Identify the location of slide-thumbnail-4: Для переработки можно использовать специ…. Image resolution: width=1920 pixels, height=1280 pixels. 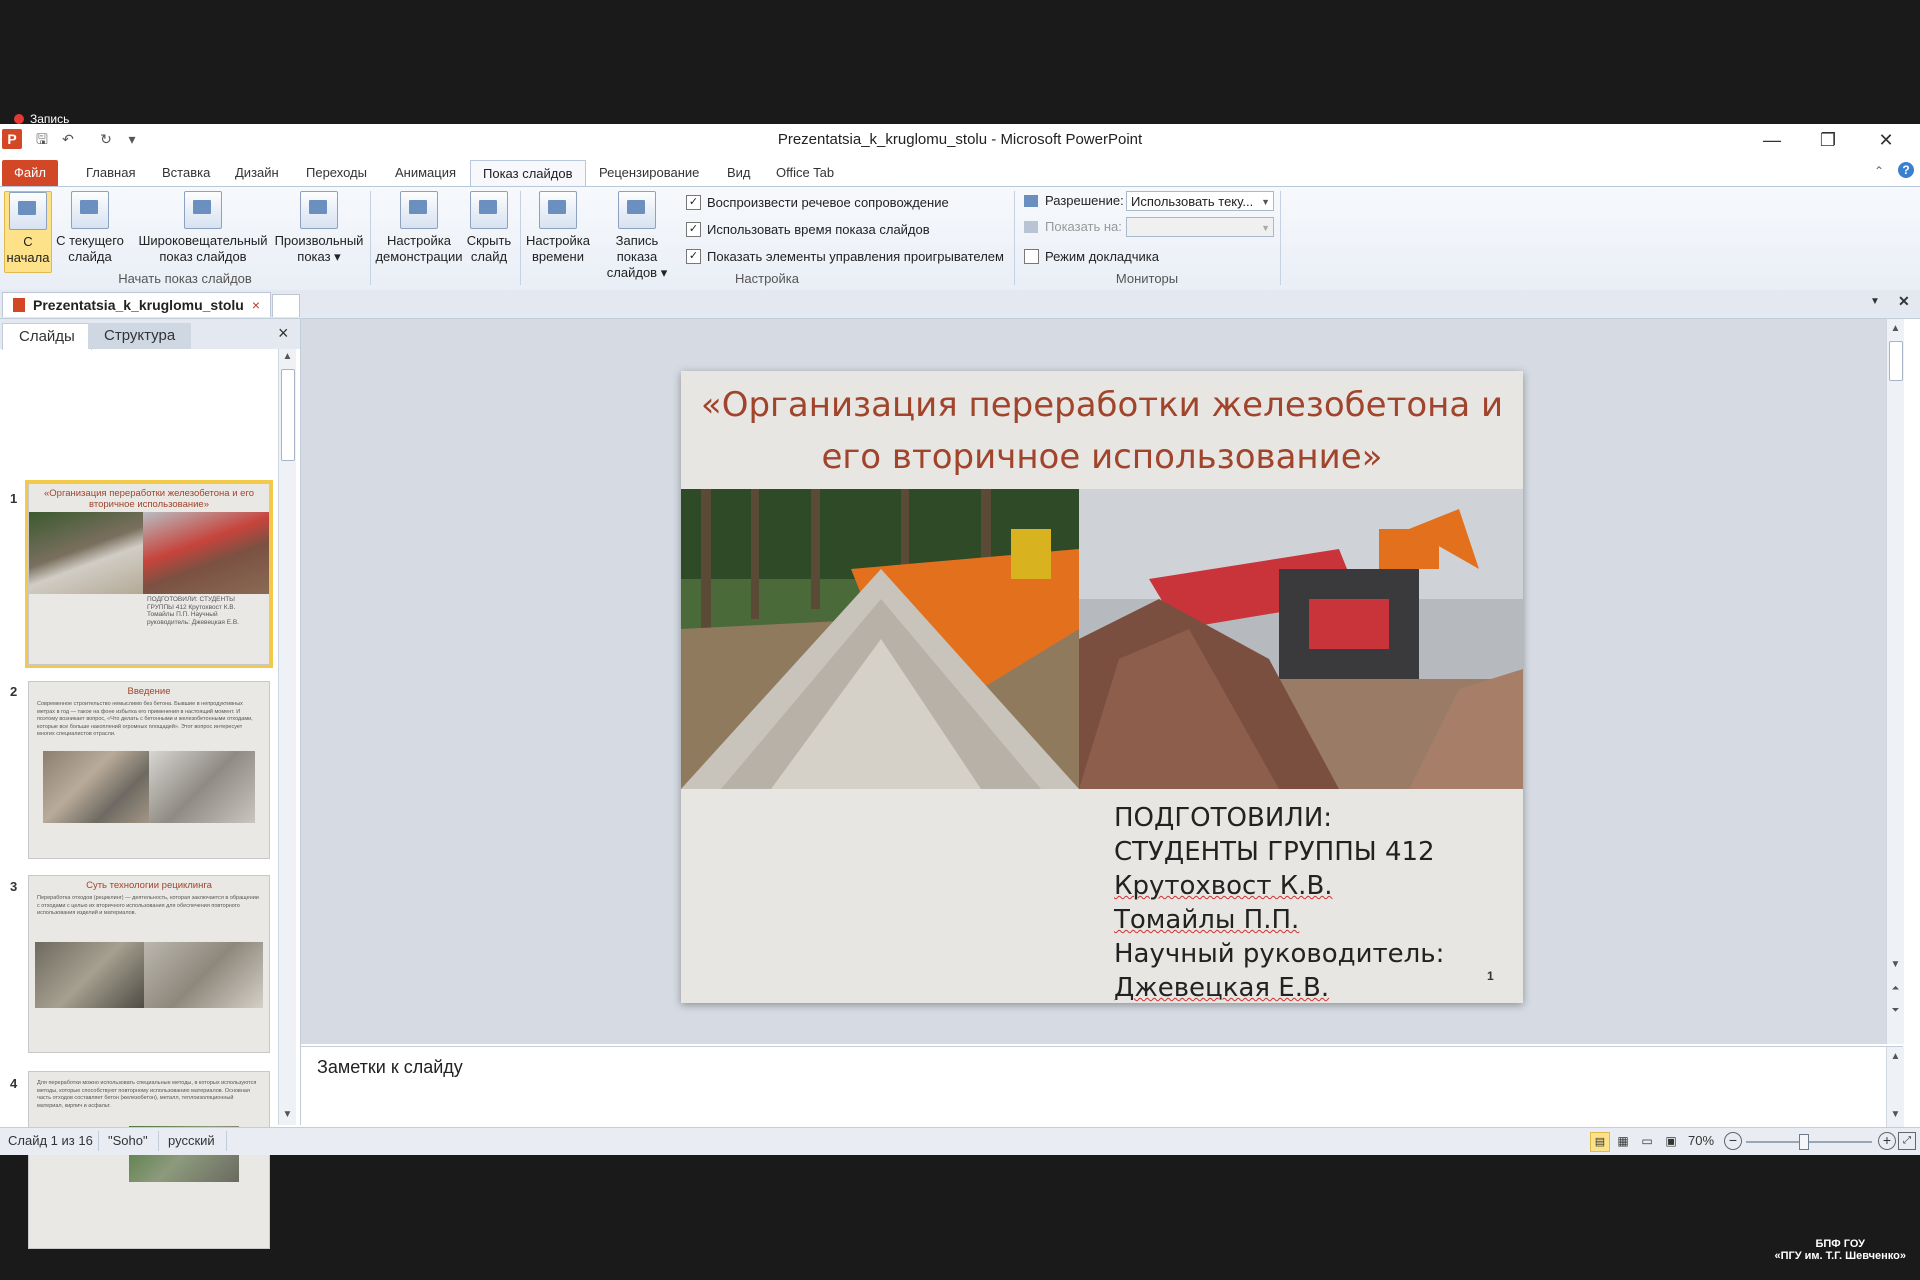
(149, 1160).